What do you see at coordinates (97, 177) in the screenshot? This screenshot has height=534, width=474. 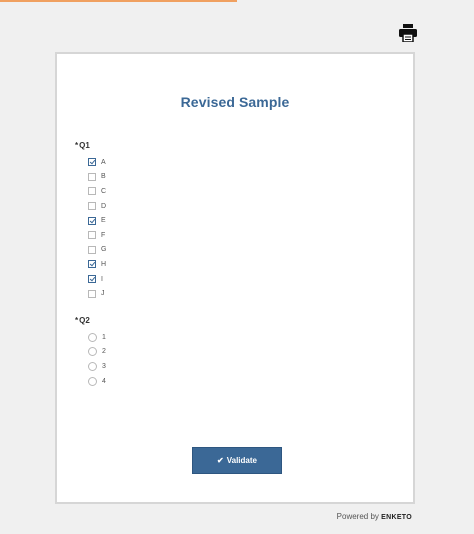 I see `checkbox-option: B` at bounding box center [97, 177].